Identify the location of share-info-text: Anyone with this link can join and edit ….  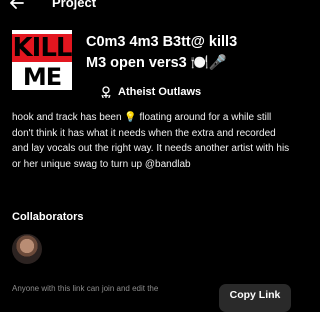
(85, 288).